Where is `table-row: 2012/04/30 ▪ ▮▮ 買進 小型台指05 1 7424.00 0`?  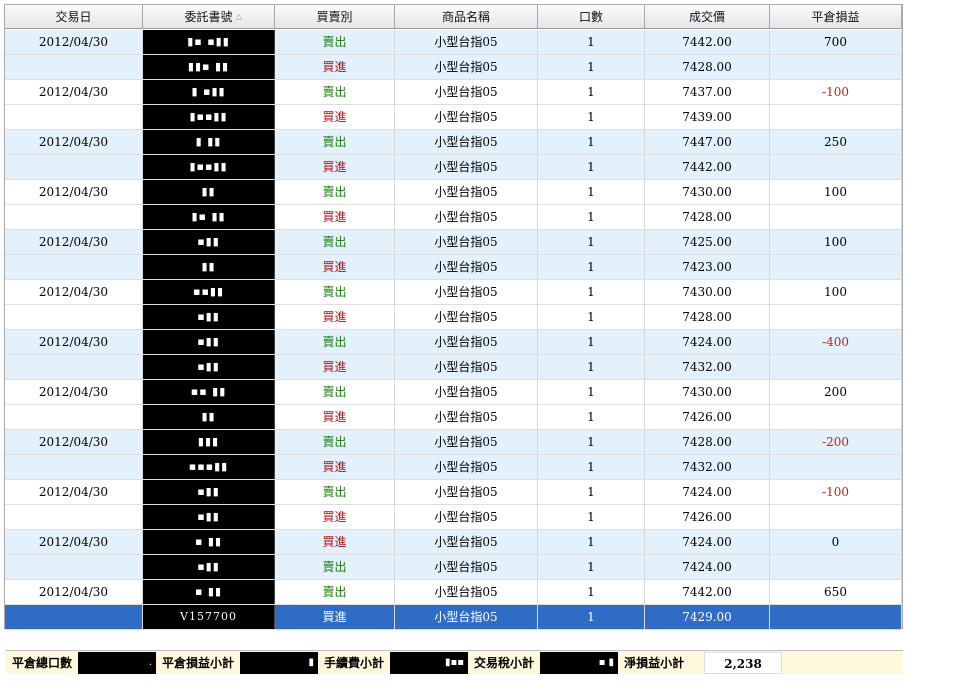 table-row: 2012/04/30 ▪ ▮▮ 買進 小型台指05 1 7424.00 0 is located at coordinates (453, 542).